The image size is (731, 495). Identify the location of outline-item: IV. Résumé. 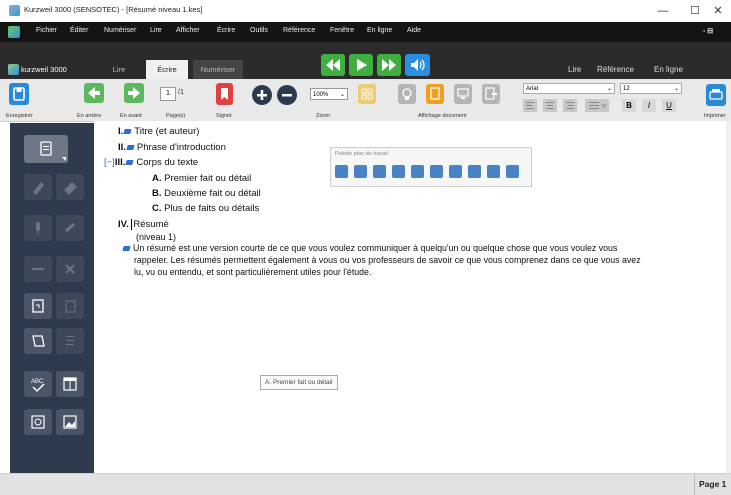
(143, 224).